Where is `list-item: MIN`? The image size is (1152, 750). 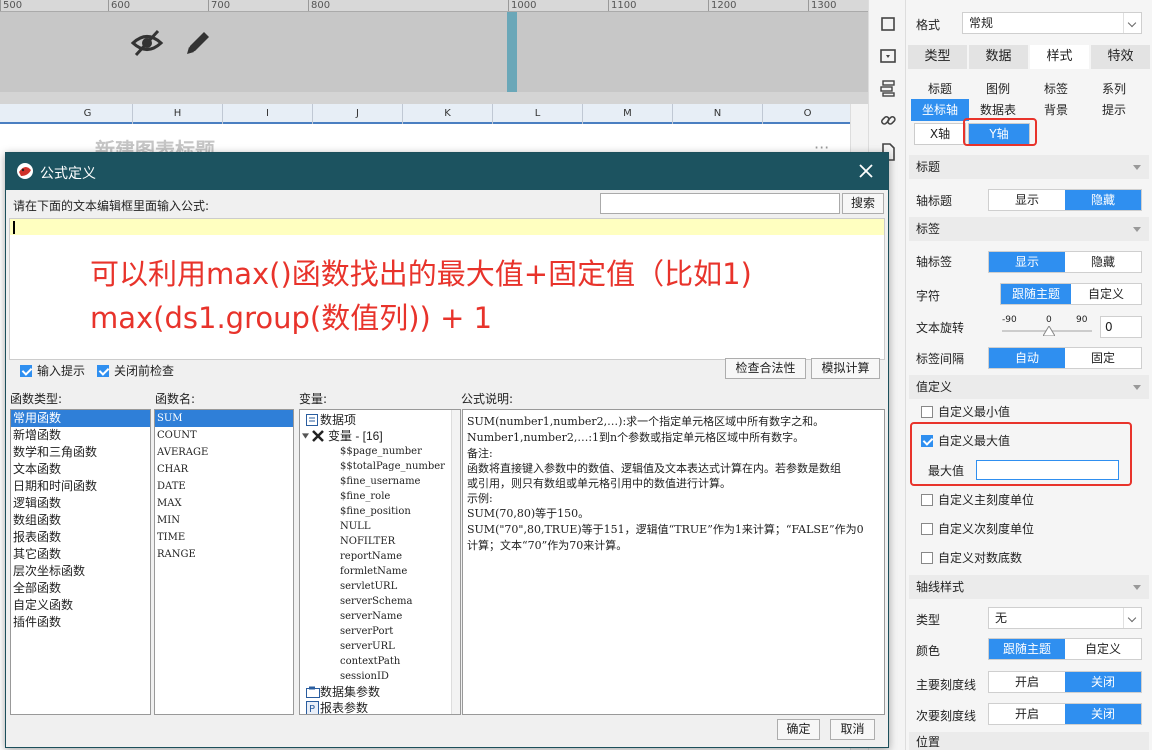
list-item: MIN is located at coordinates (224, 520).